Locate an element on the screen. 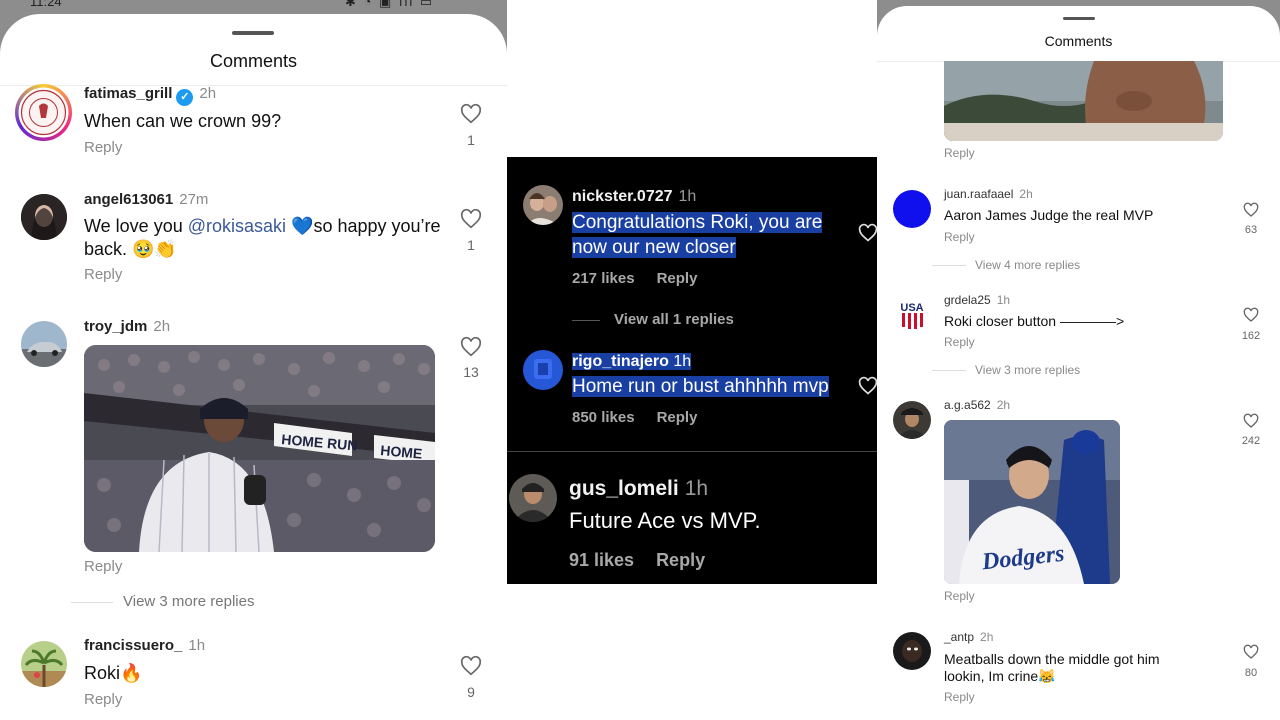 This screenshot has height=720, width=1280. username-highlight: rigo_tinajero 1h is located at coordinates (632, 361).